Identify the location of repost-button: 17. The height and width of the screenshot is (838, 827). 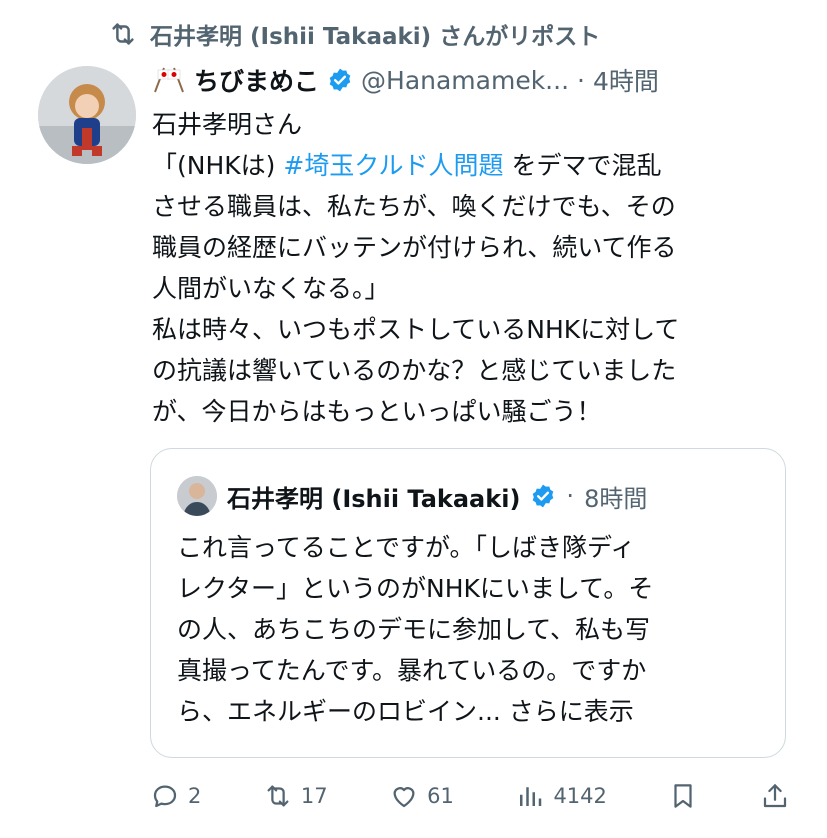
(295, 796).